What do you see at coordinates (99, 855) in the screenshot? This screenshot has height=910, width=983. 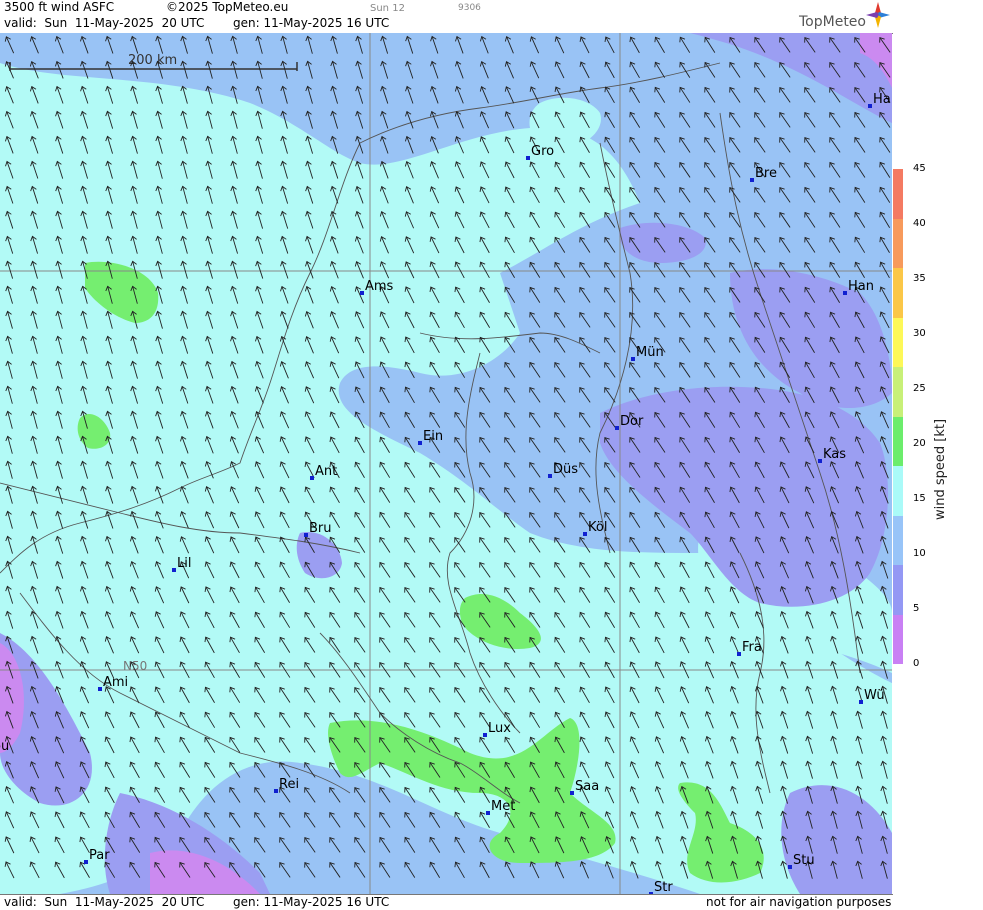 I see `city-label: Par` at bounding box center [99, 855].